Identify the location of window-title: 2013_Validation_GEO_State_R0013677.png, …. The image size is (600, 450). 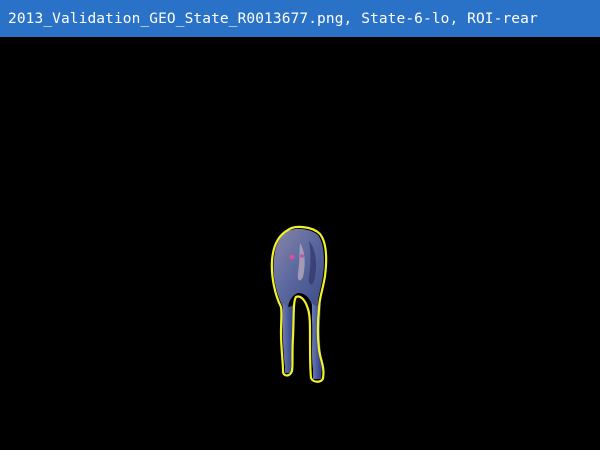
(273, 18).